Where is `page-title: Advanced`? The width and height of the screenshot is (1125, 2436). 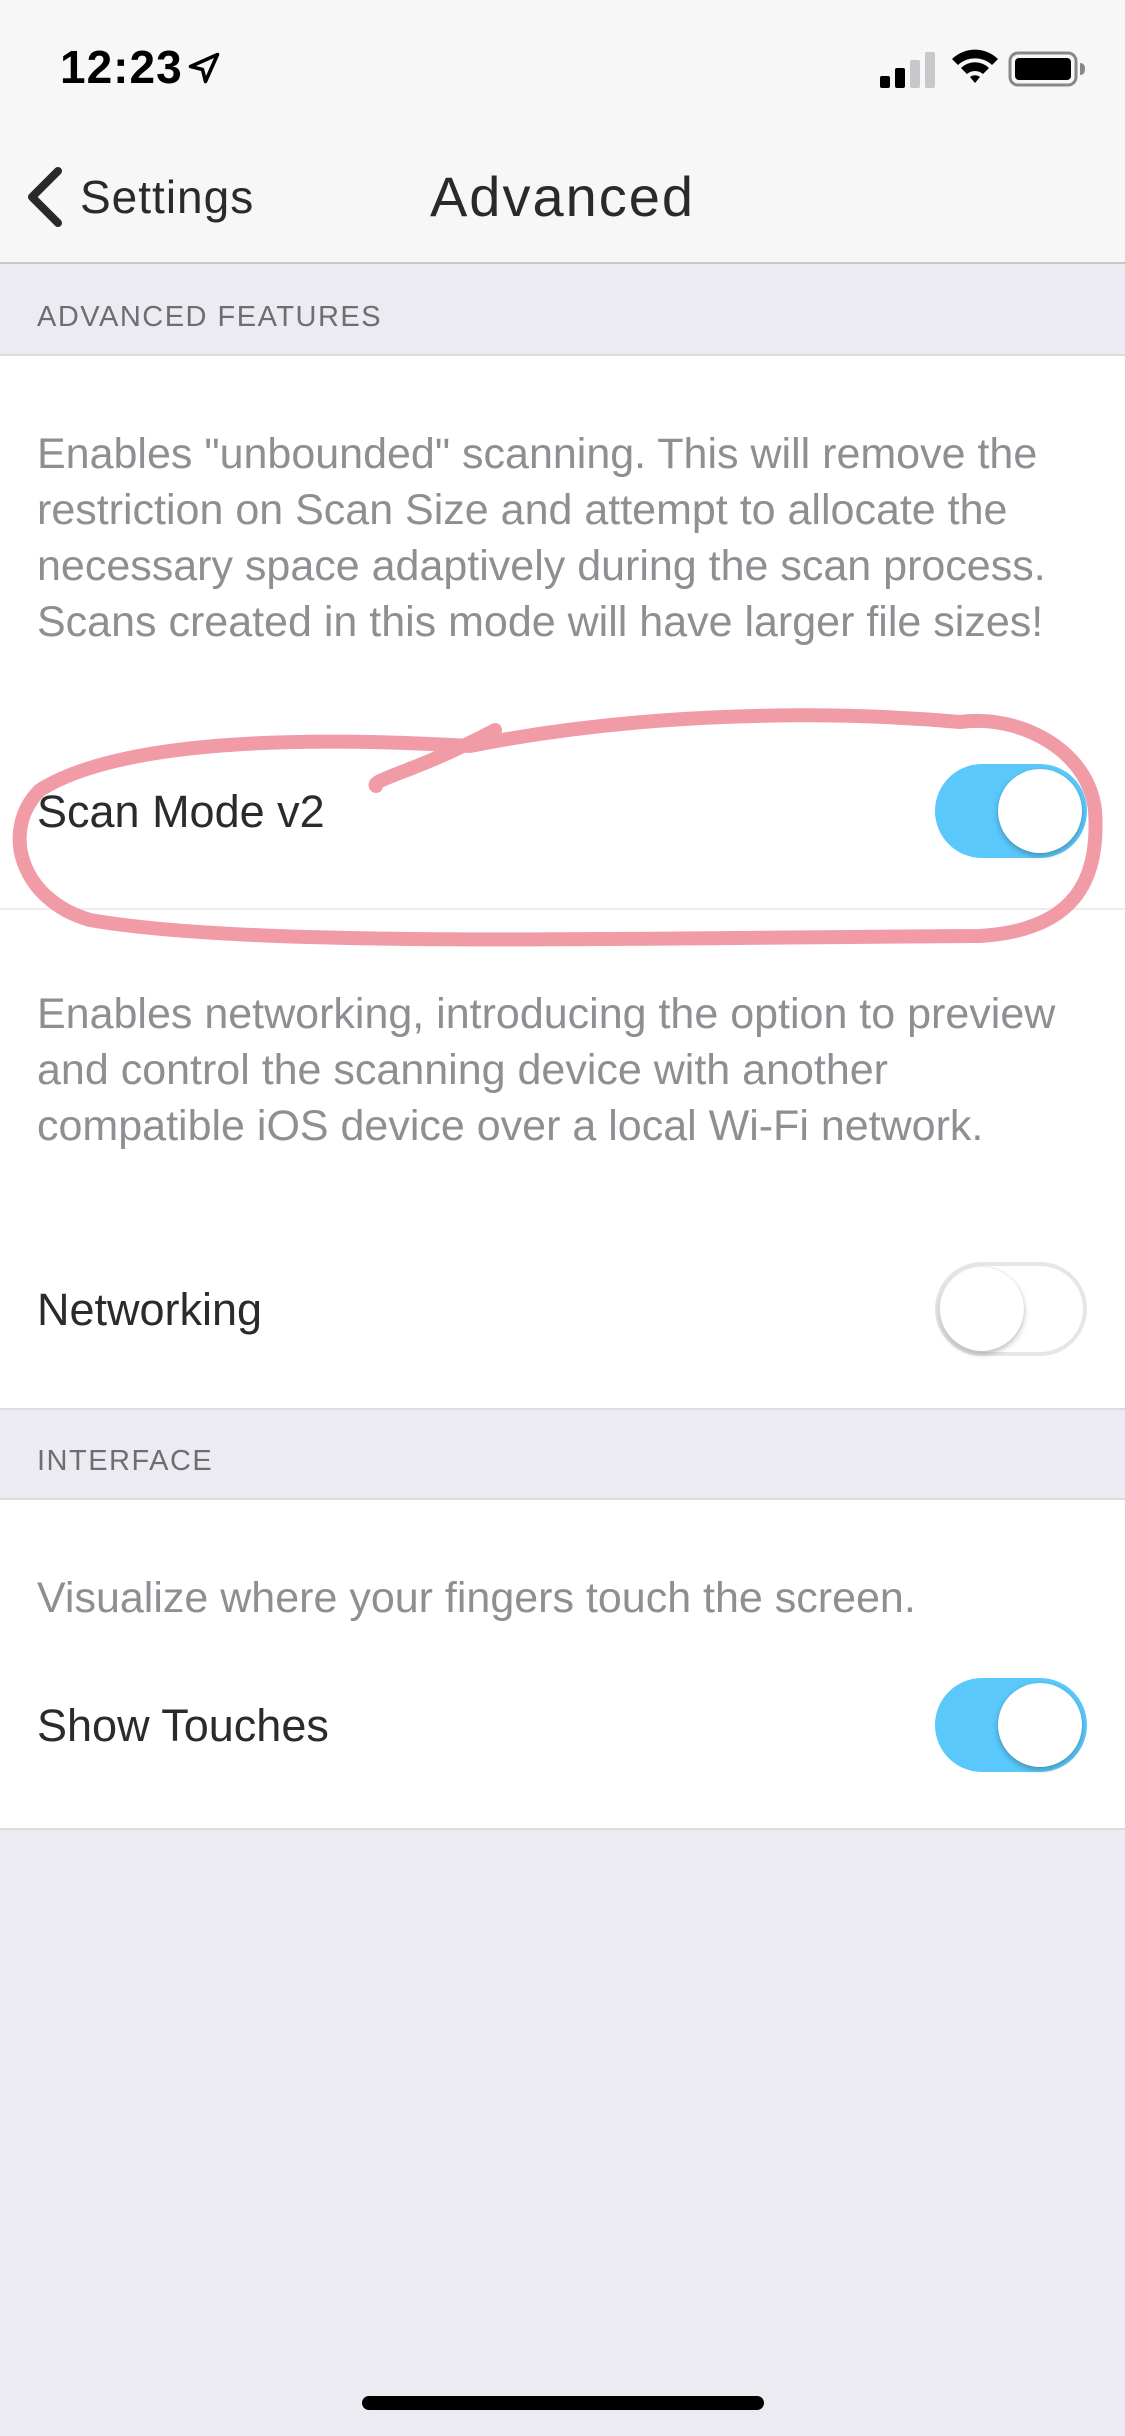 page-title: Advanced is located at coordinates (562, 196).